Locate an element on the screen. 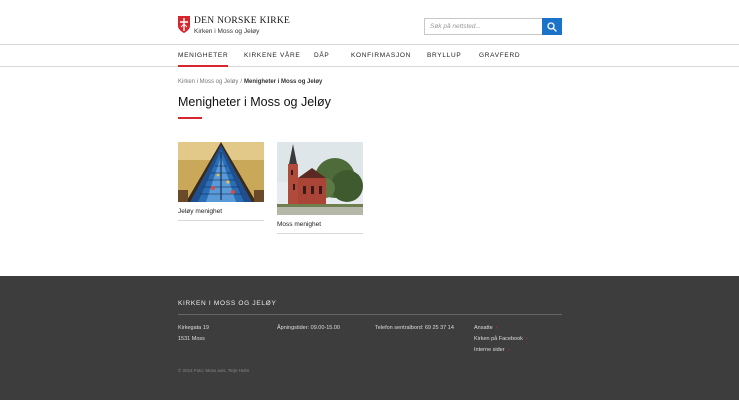 This screenshot has height=400, width=739. page-title: Menigheter i Moss og Jeløy is located at coordinates (254, 102).